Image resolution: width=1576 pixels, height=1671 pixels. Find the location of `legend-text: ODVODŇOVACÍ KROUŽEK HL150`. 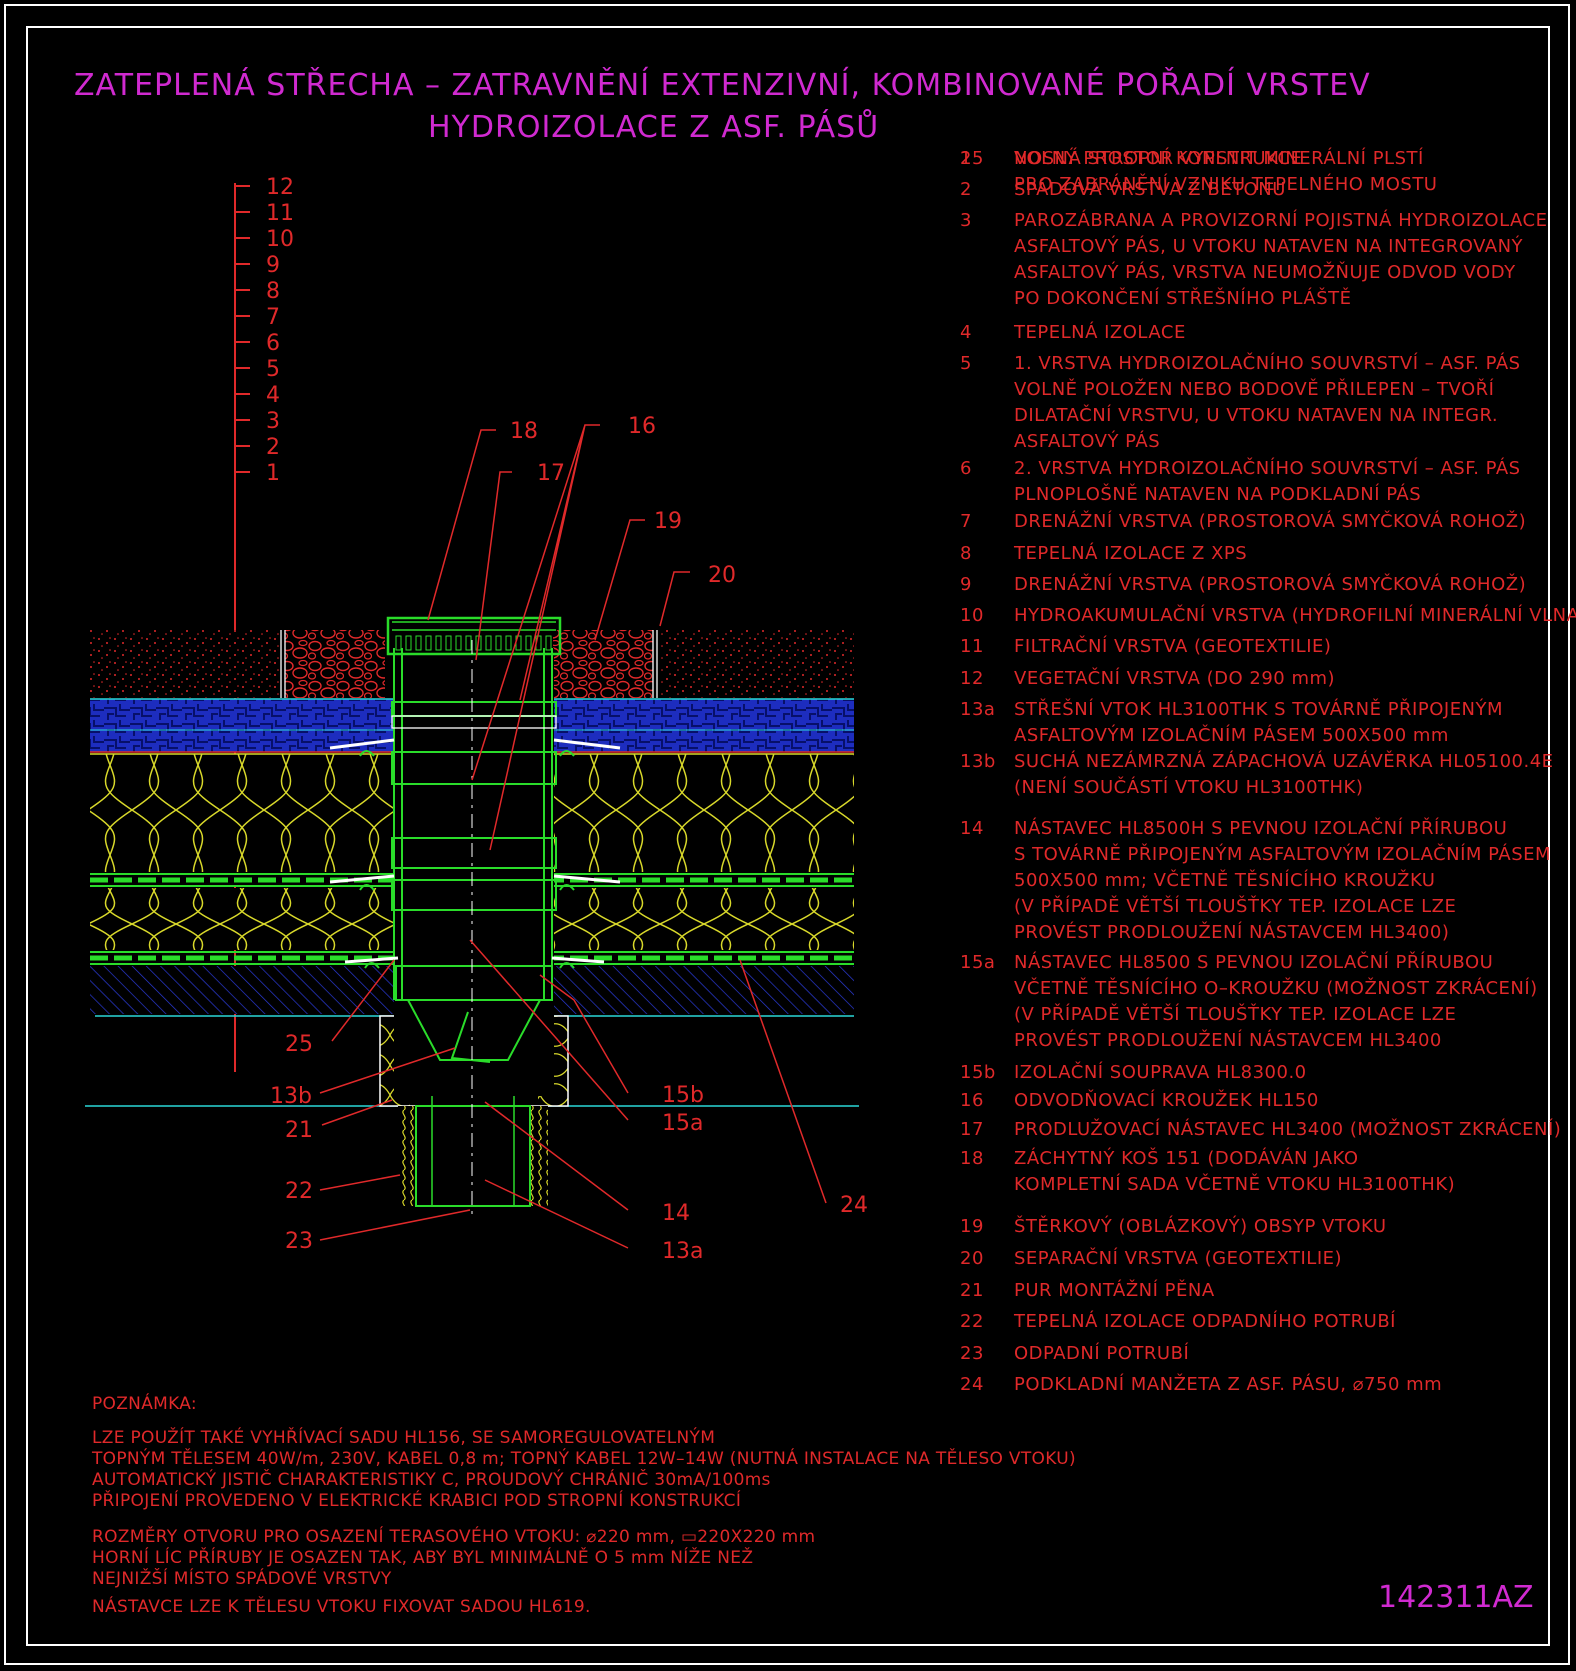

legend-text: ODVODŇOVACÍ KROUŽEK HL150 is located at coordinates (1166, 1101).